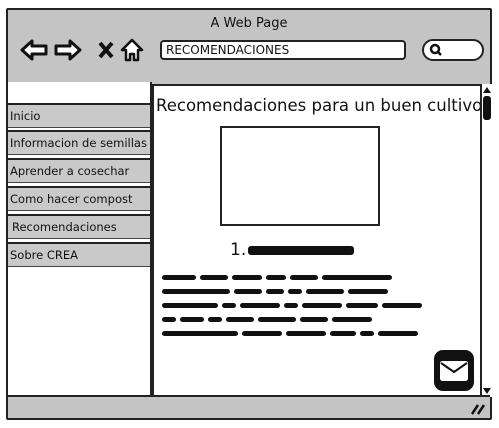  Describe the element at coordinates (283, 50) in the screenshot. I see `url-field: RECOMENDACIONES` at that location.